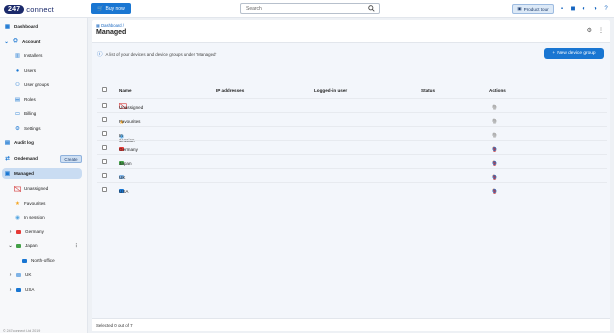 The height and width of the screenshot is (333, 614). I want to click on sidebar-item-unassigned: Unassigned, so click(44, 188).